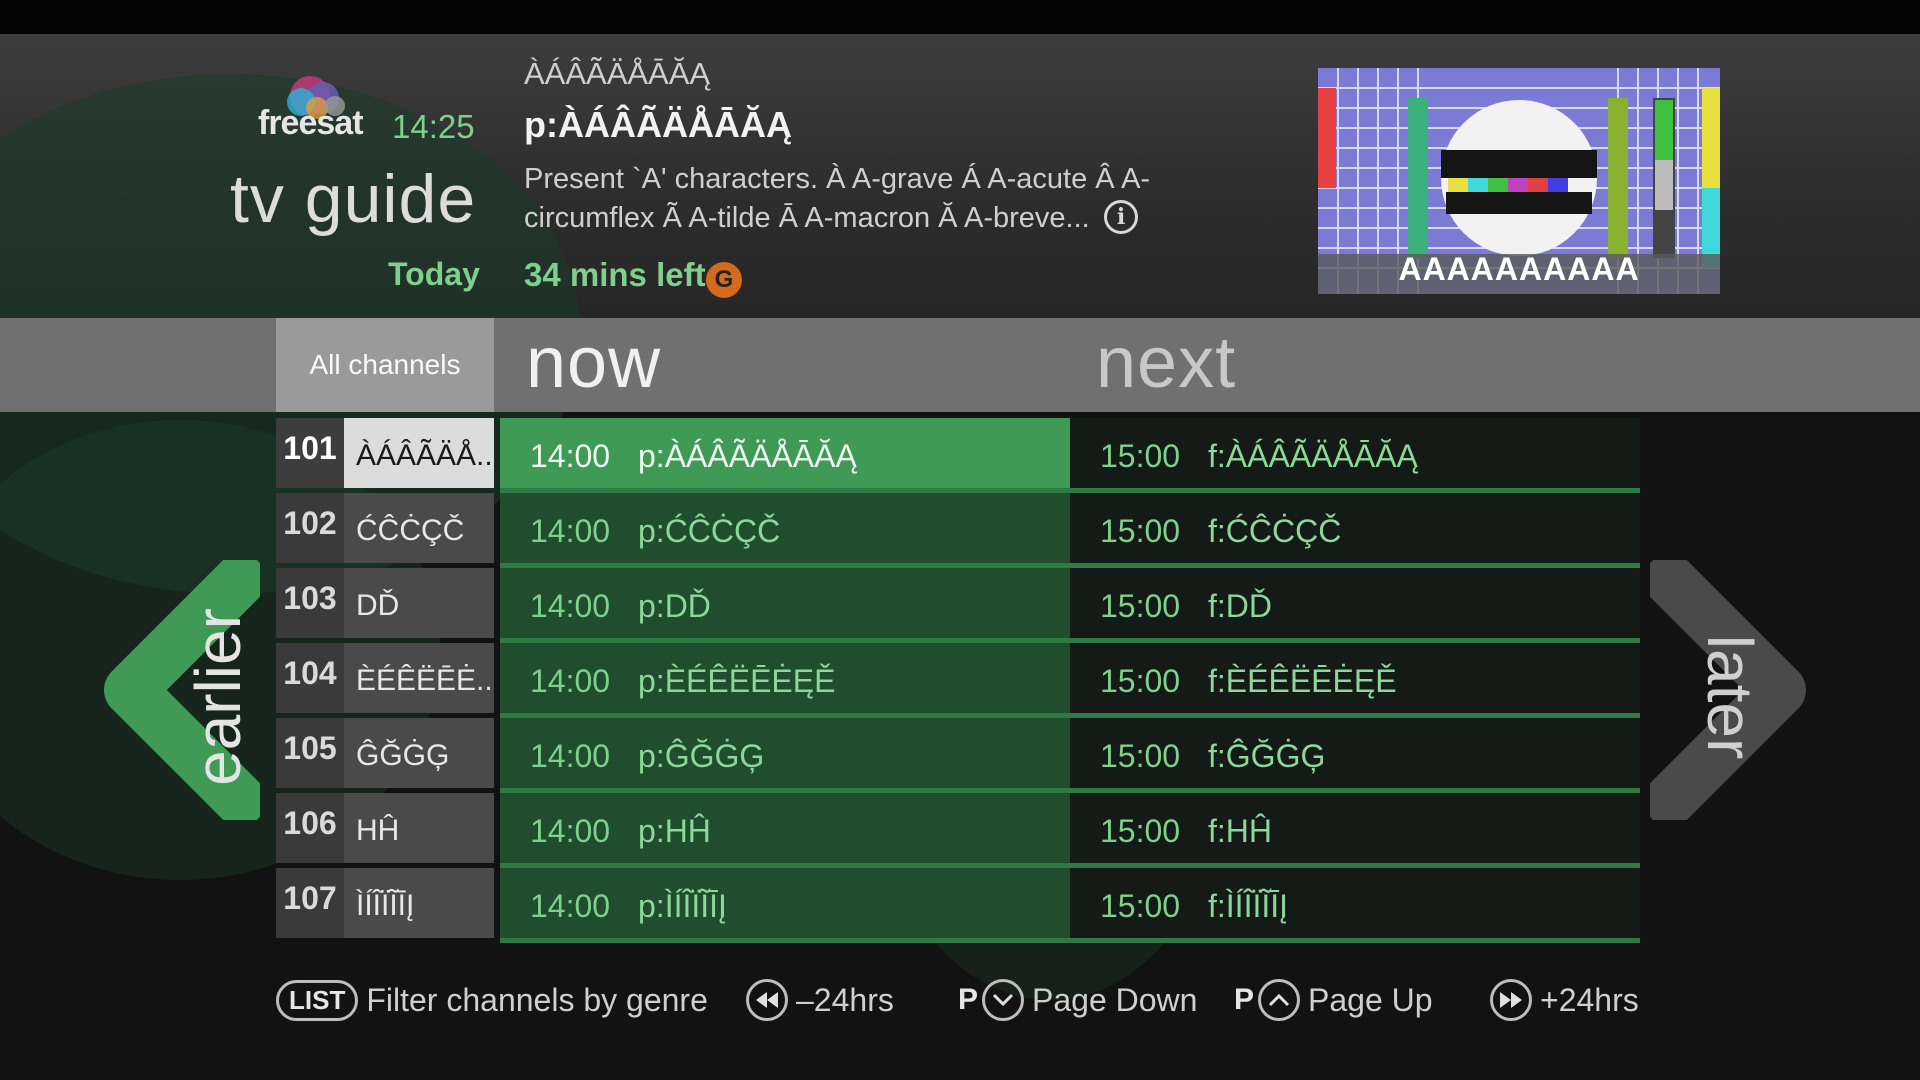 This screenshot has width=1920, height=1080. I want to click on now-programme-cell: 14:00 p:ÀÁÂÃÄÅĀĂĄ, so click(785, 453).